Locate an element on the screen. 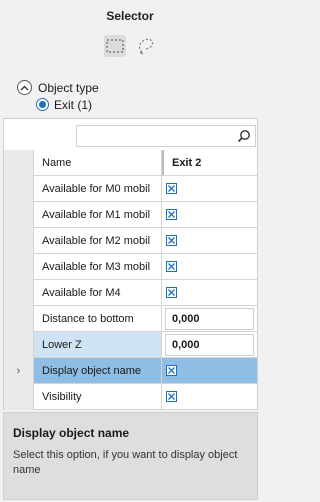  grid-header-row: Name Exit 2 is located at coordinates (130, 163).